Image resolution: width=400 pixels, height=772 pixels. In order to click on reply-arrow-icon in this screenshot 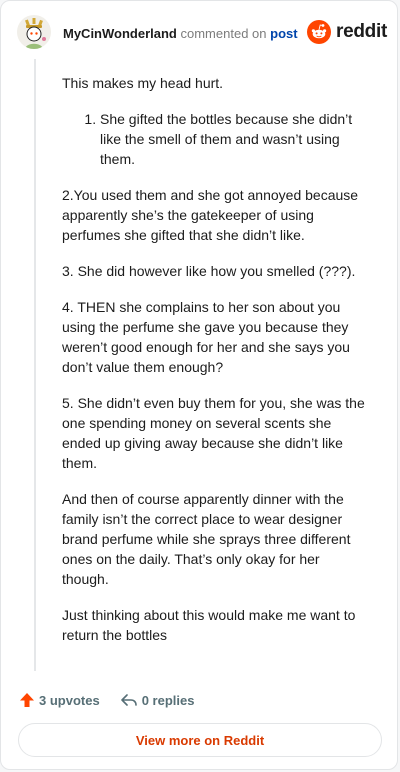, I will do `click(128, 700)`.